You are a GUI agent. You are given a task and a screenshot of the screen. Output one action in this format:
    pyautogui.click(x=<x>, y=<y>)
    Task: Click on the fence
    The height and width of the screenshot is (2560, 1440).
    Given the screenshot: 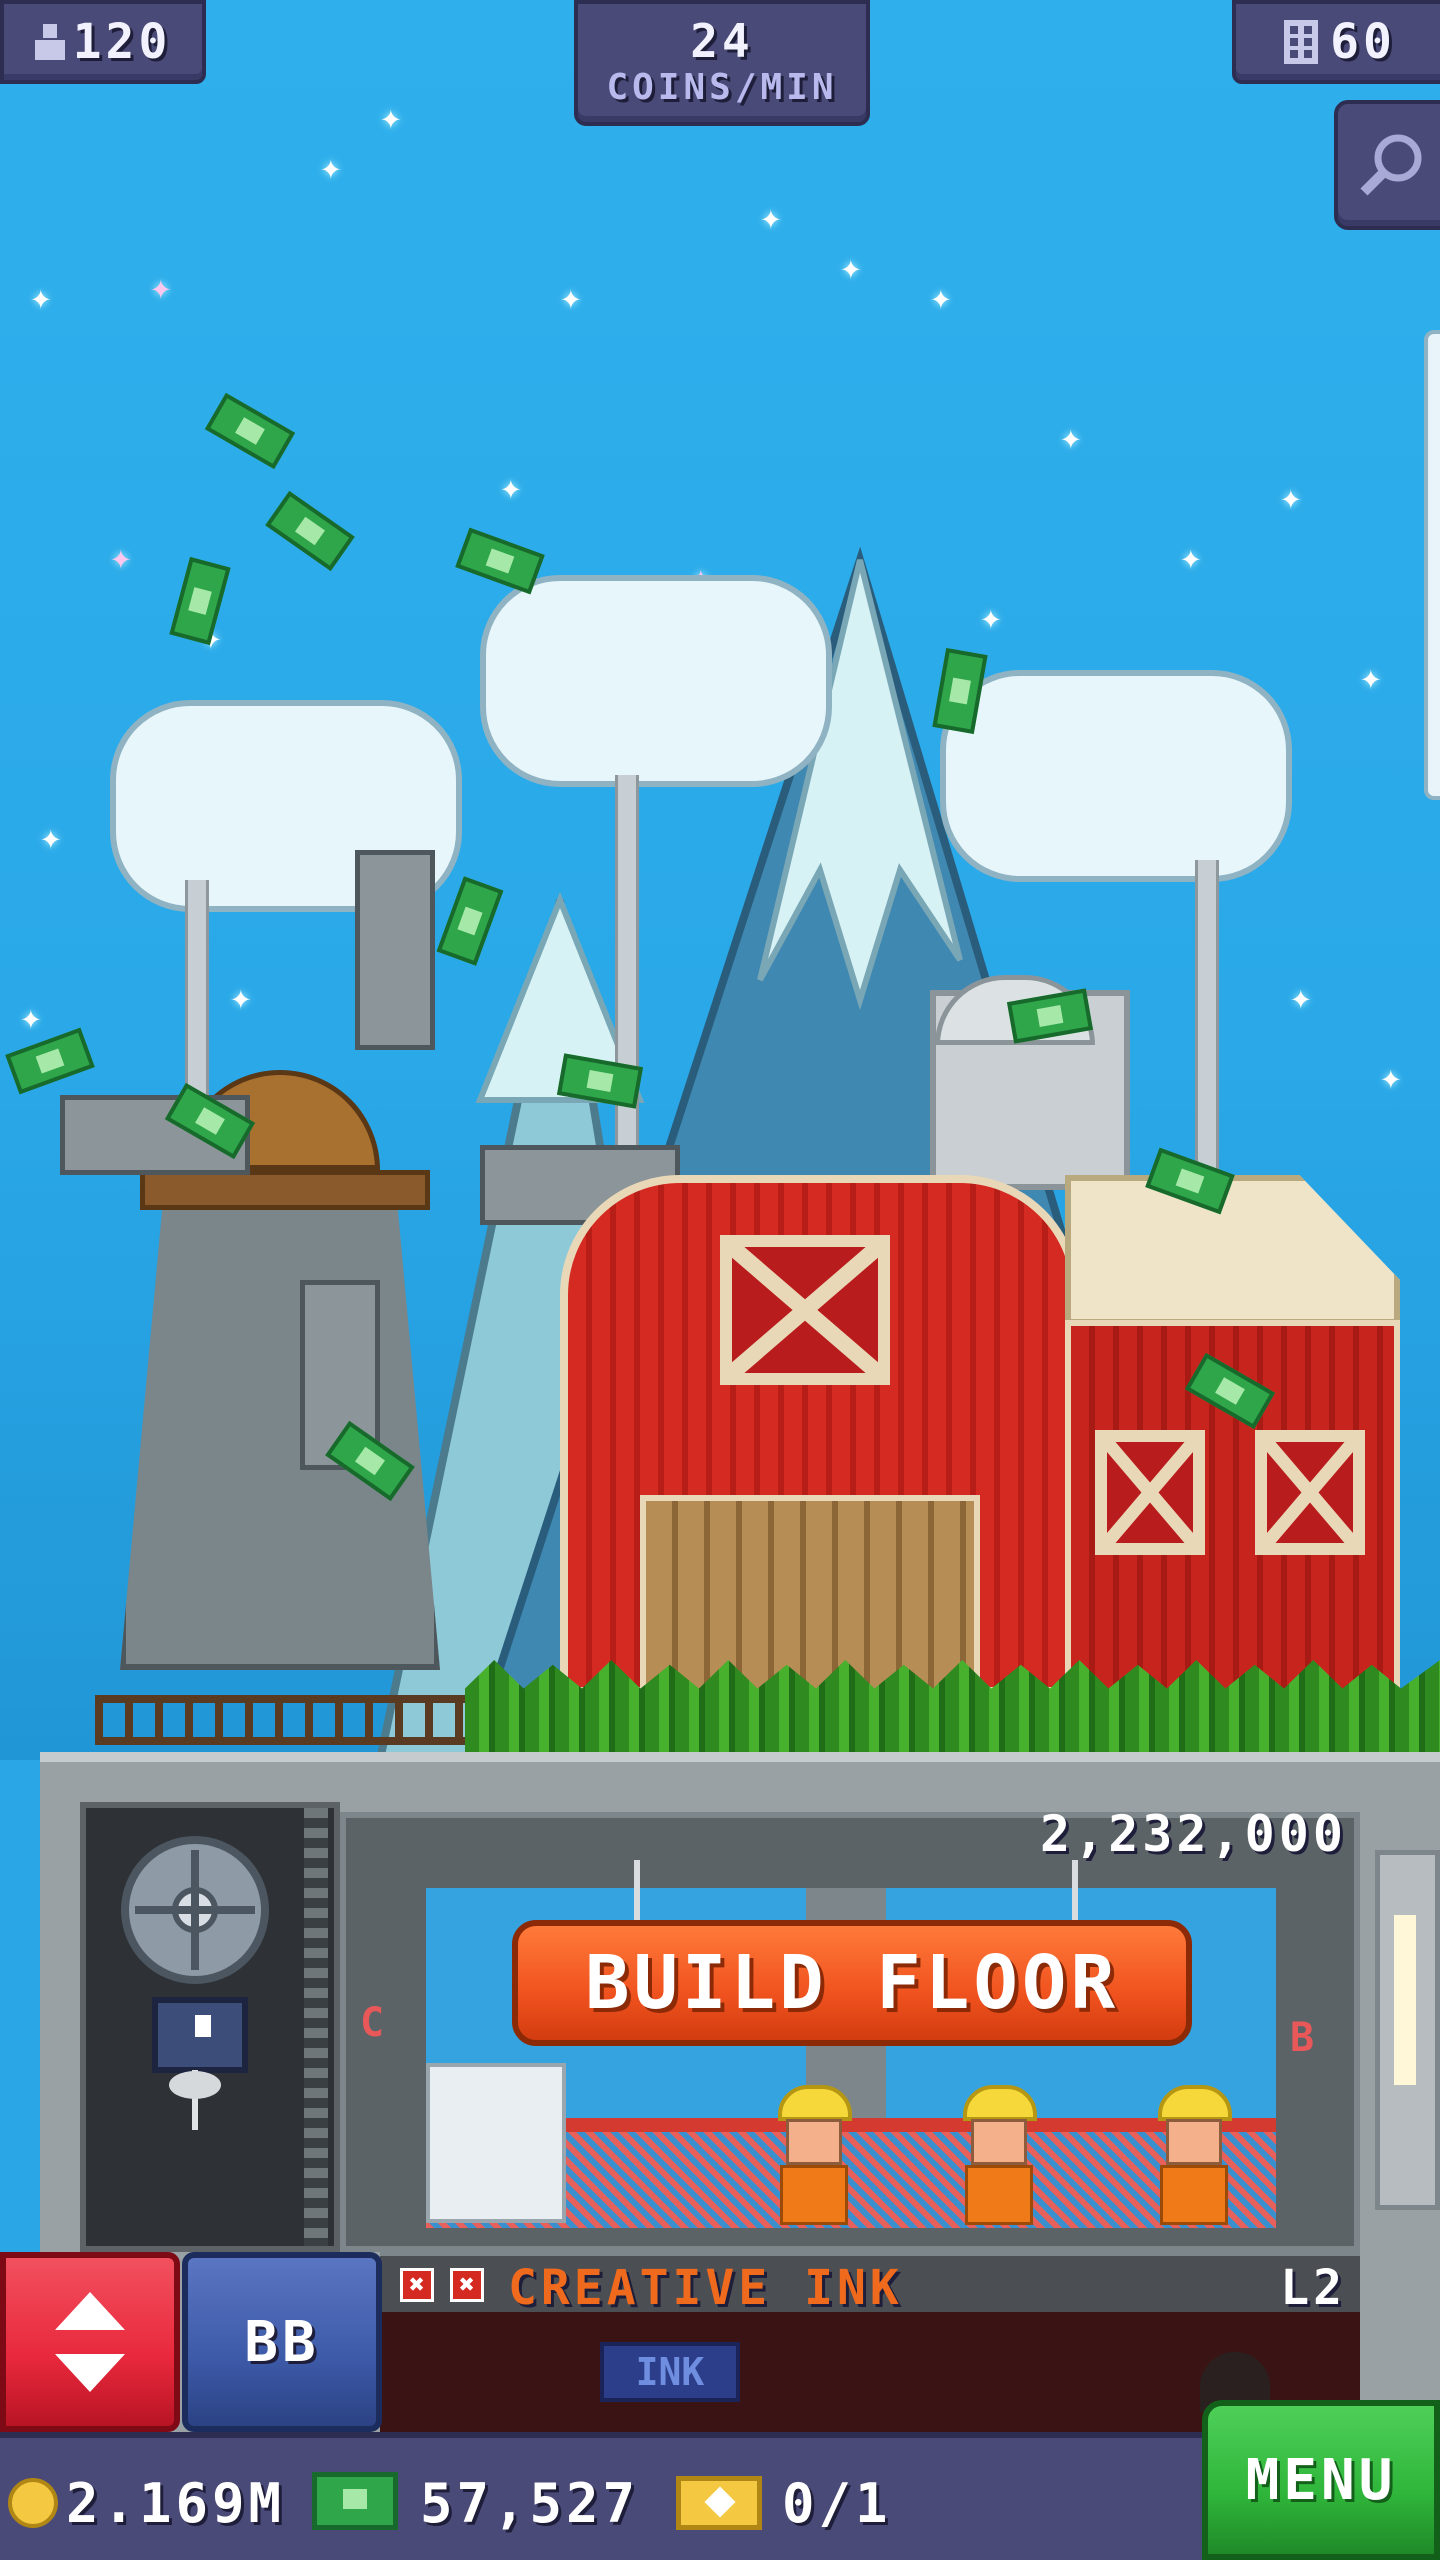 What is the action you would take?
    pyautogui.click(x=295, y=1720)
    